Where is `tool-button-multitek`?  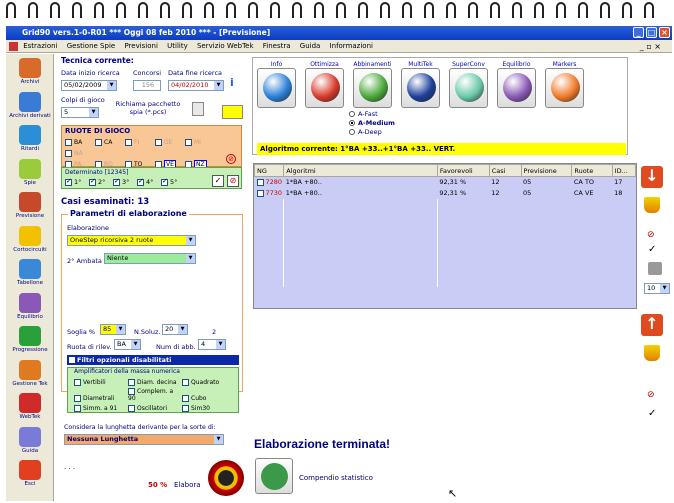 tool-button-multitek is located at coordinates (420, 88).